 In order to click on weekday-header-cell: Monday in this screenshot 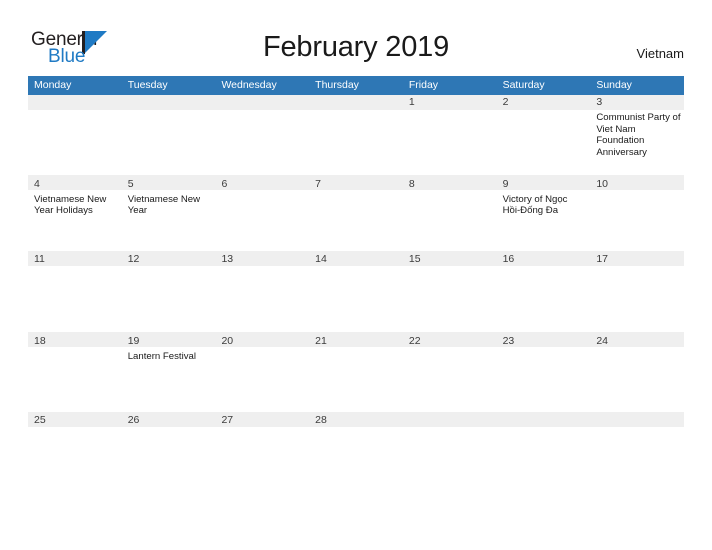, I will do `click(53, 85)`.